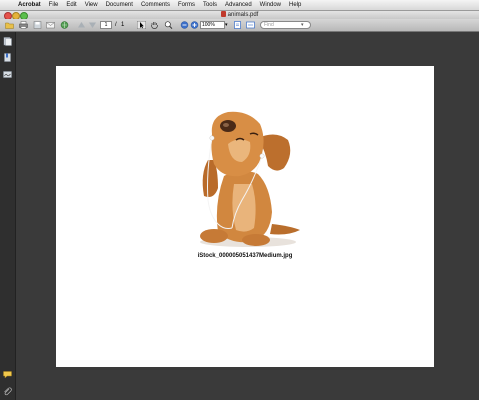  What do you see at coordinates (50, 25) in the screenshot?
I see `email-icon` at bounding box center [50, 25].